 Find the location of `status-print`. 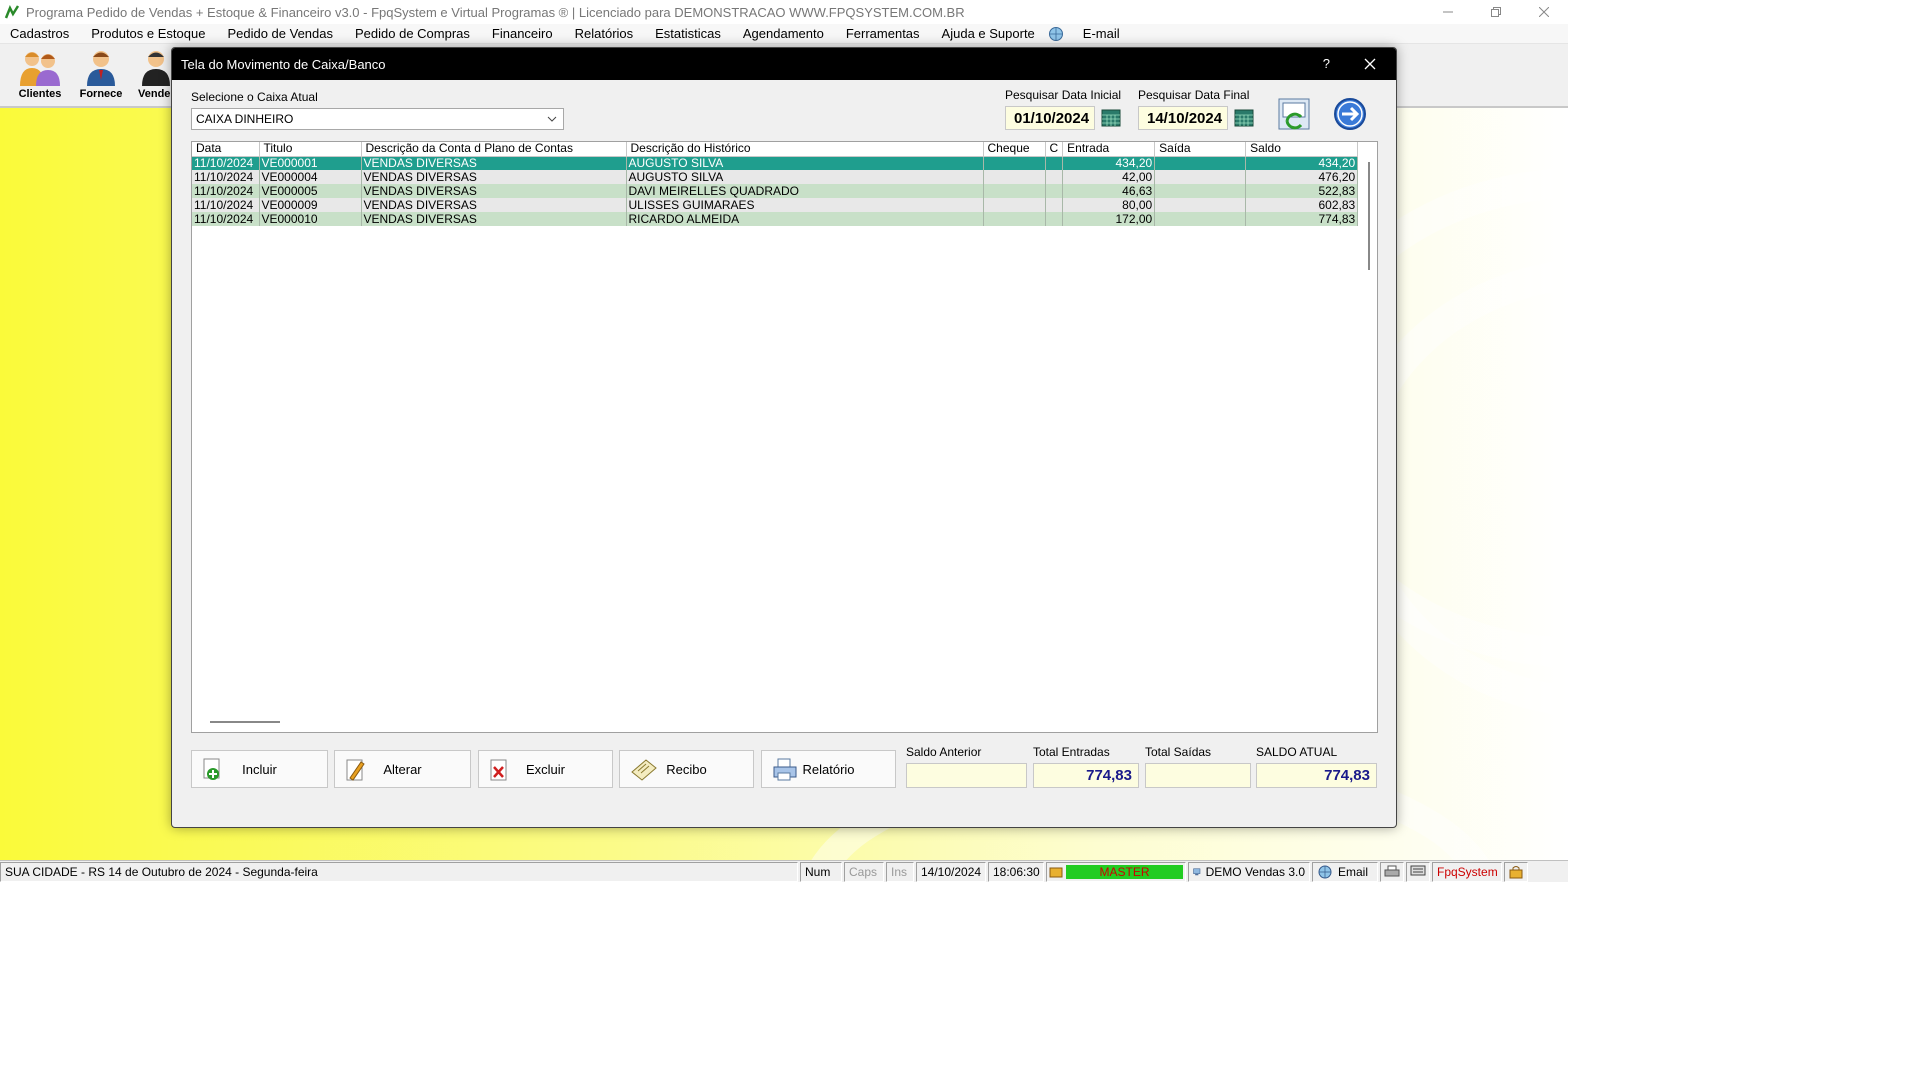

status-print is located at coordinates (1392, 871).